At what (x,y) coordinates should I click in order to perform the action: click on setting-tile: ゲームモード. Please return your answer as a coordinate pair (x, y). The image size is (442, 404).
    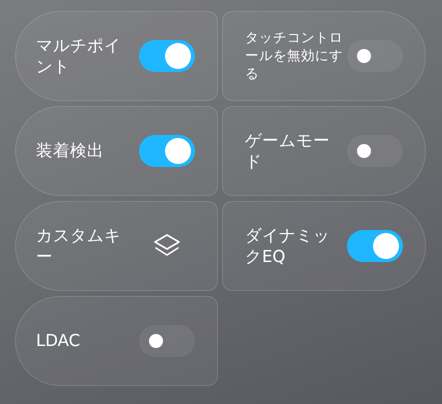
    Looking at the image, I should click on (324, 151).